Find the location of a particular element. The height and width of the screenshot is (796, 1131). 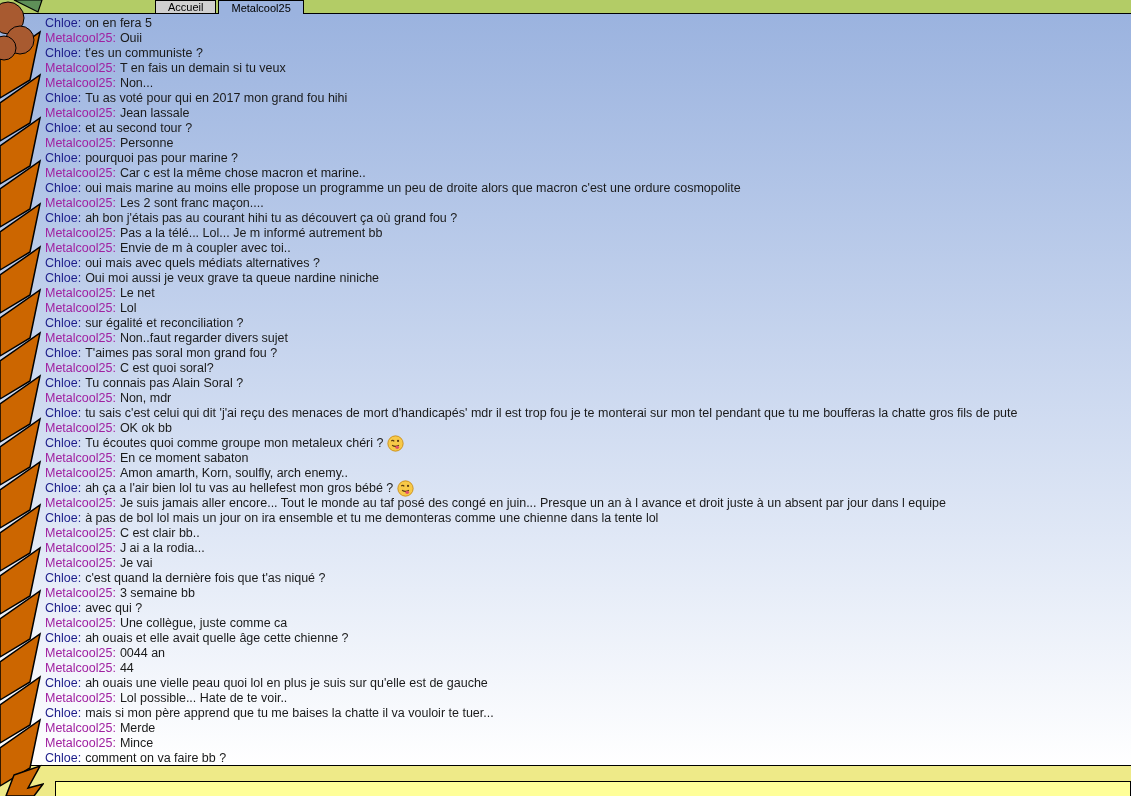

tab: Metalcool25 is located at coordinates (261, 7).